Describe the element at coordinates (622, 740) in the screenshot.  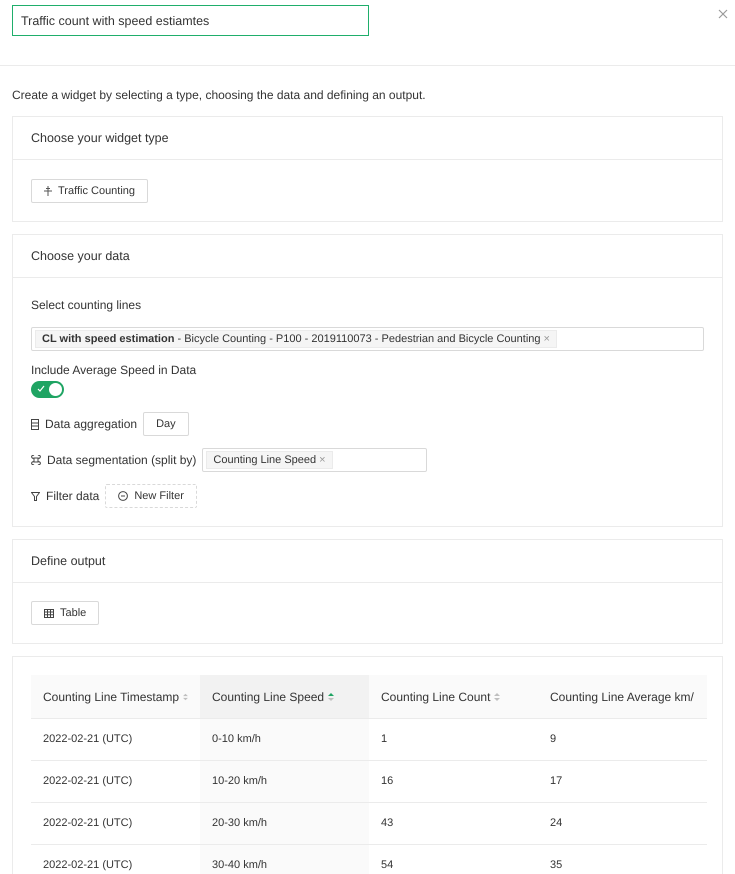
I see `table-cell: 9` at that location.